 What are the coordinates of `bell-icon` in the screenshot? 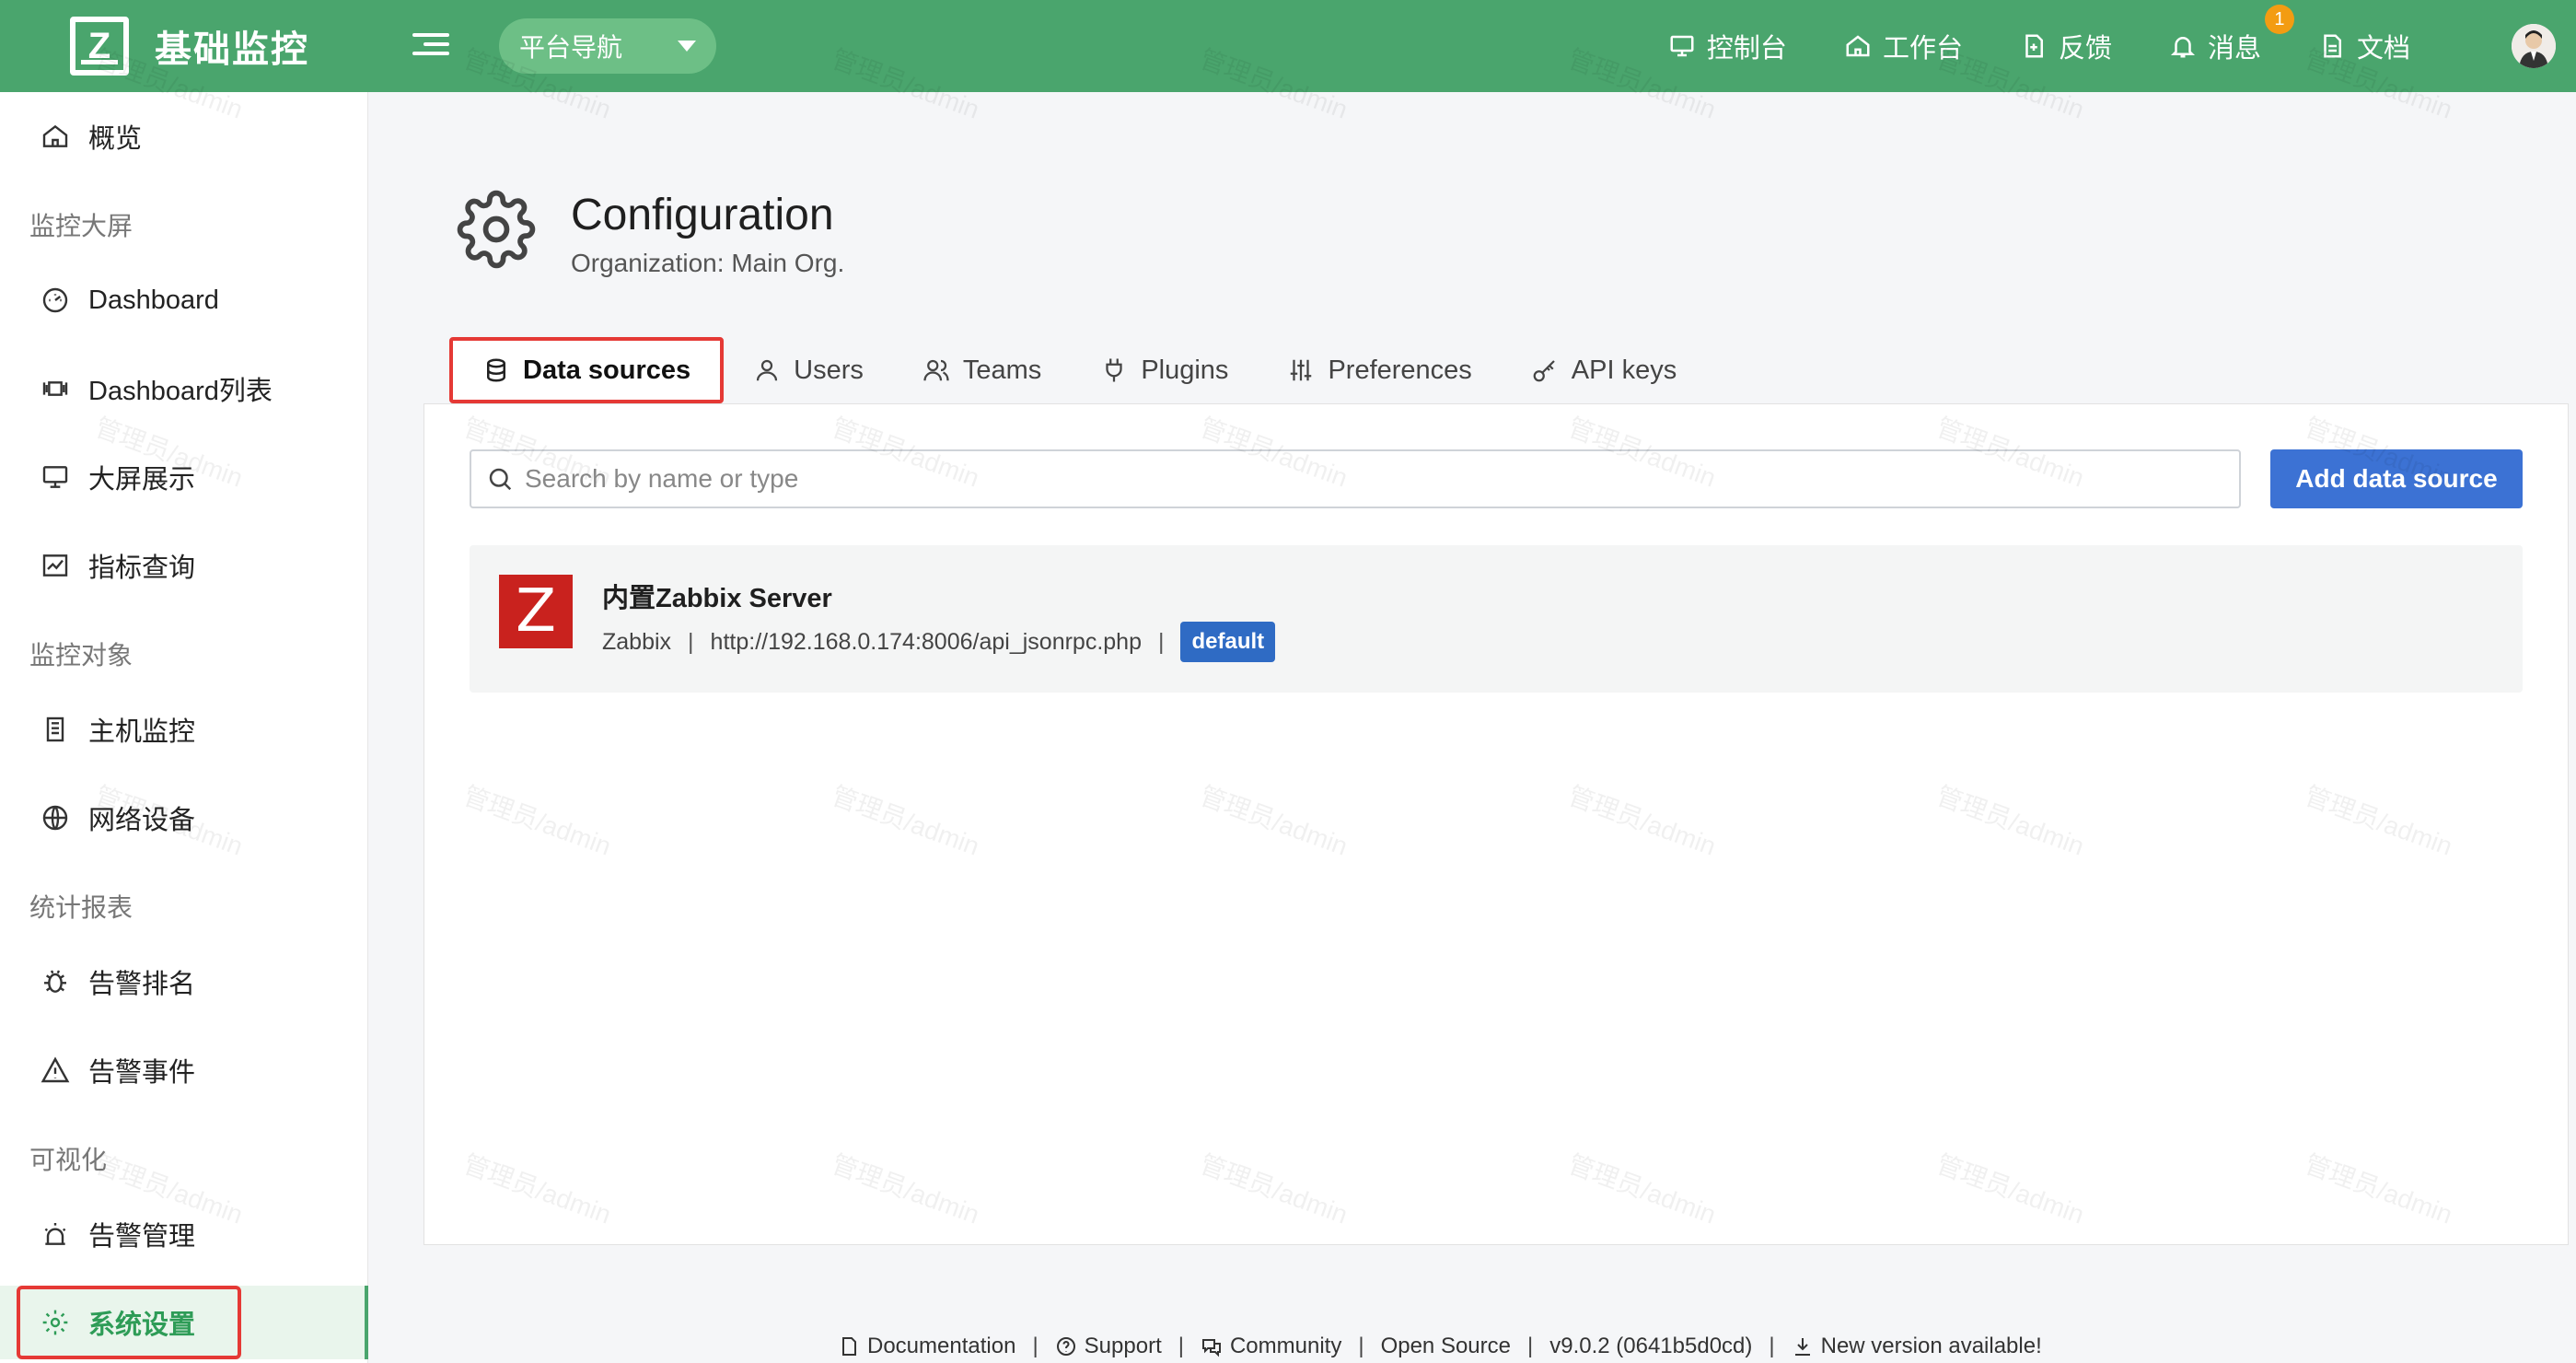 It's located at (2182, 47).